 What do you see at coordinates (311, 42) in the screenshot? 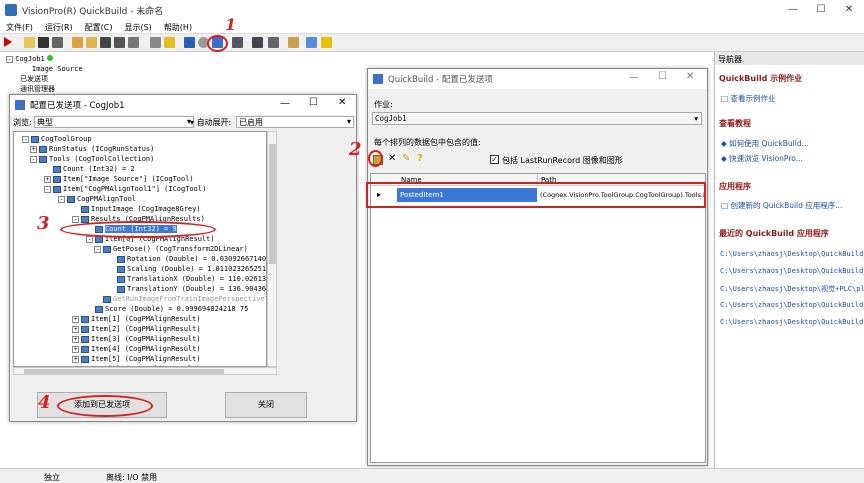
I see `document-icon` at bounding box center [311, 42].